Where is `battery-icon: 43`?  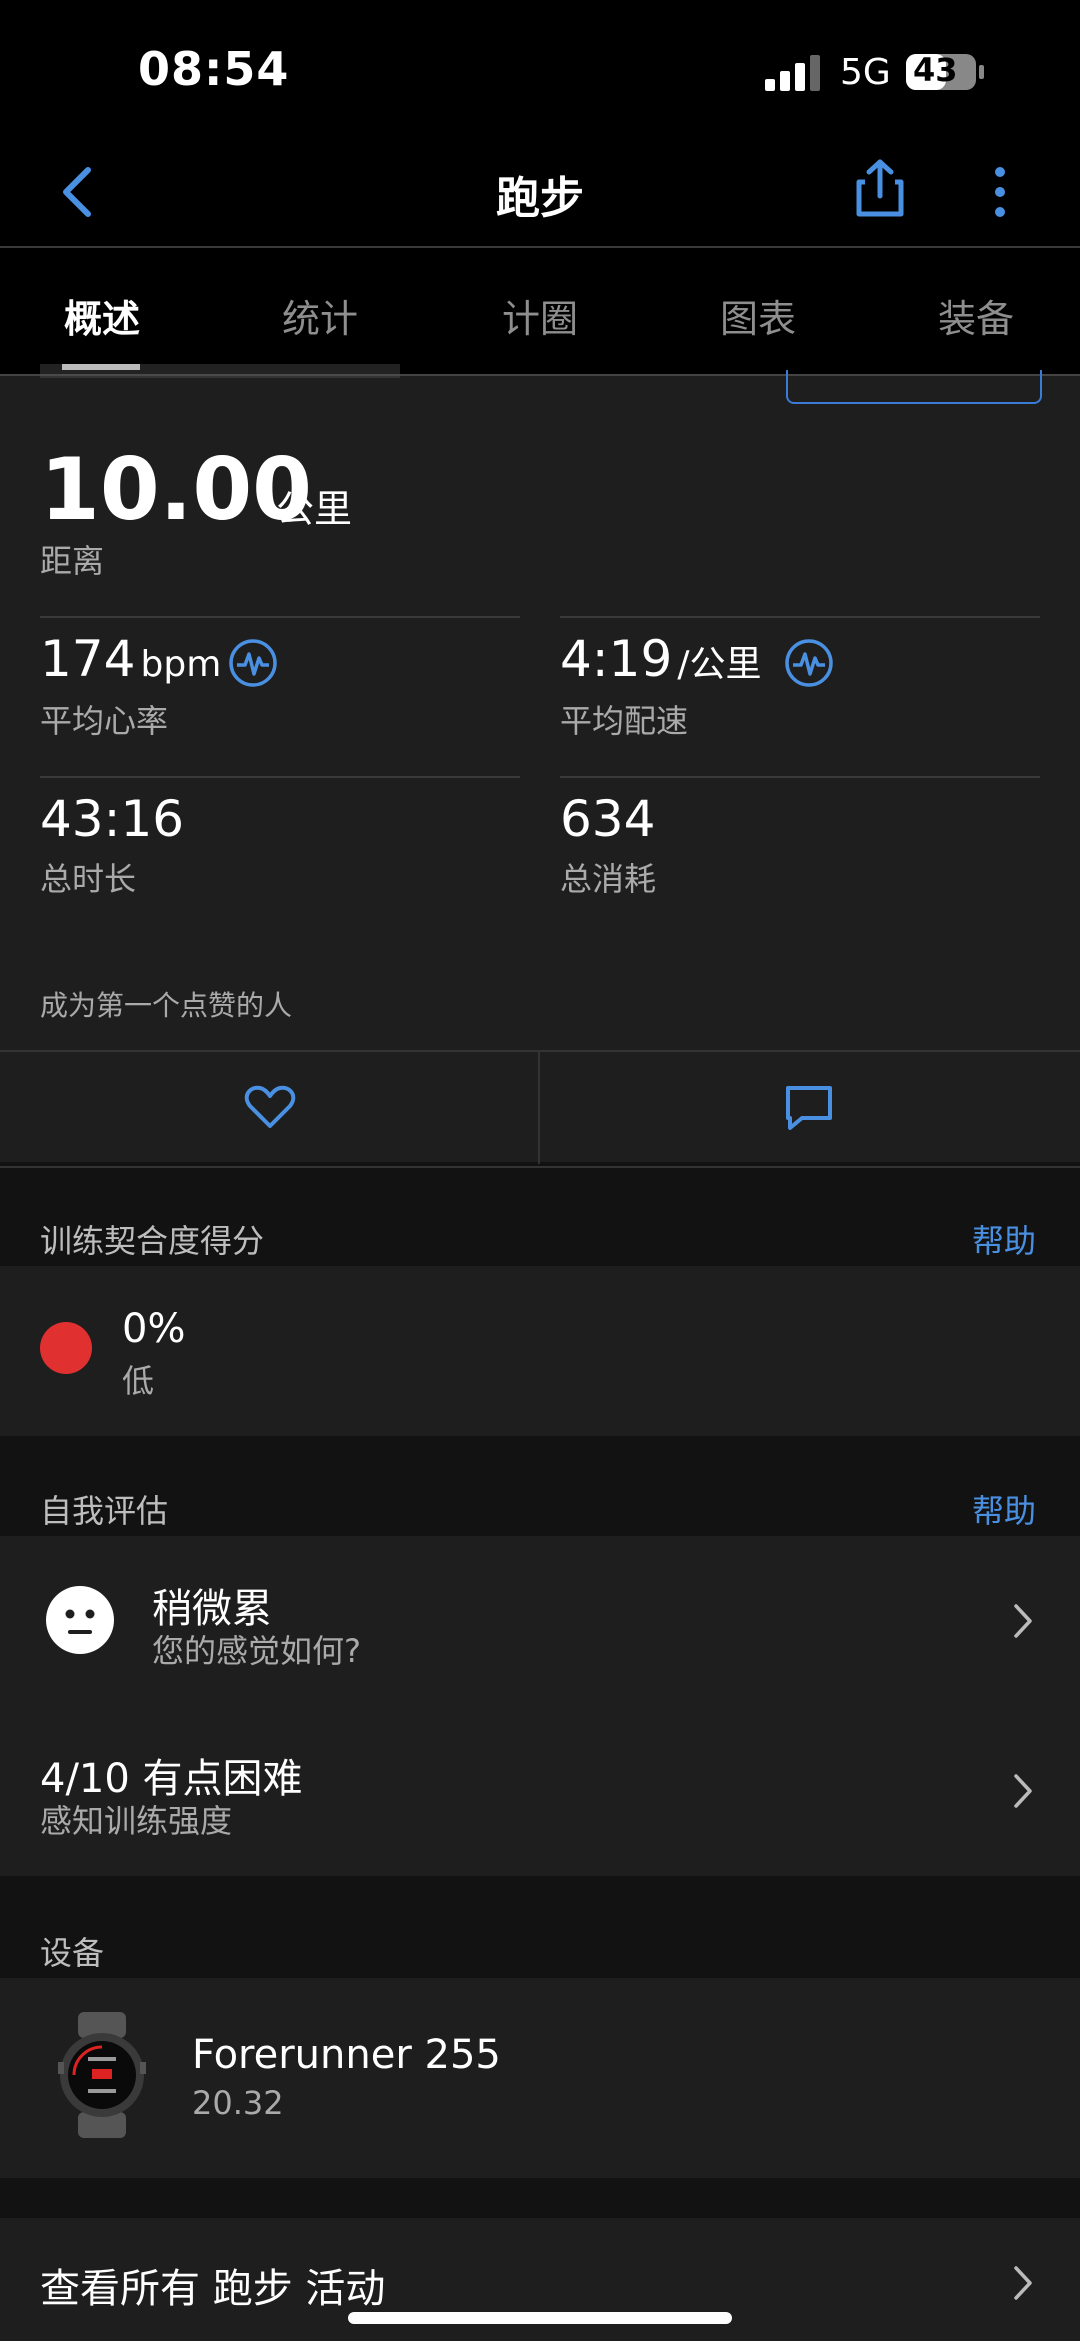
battery-icon: 43 is located at coordinates (945, 71).